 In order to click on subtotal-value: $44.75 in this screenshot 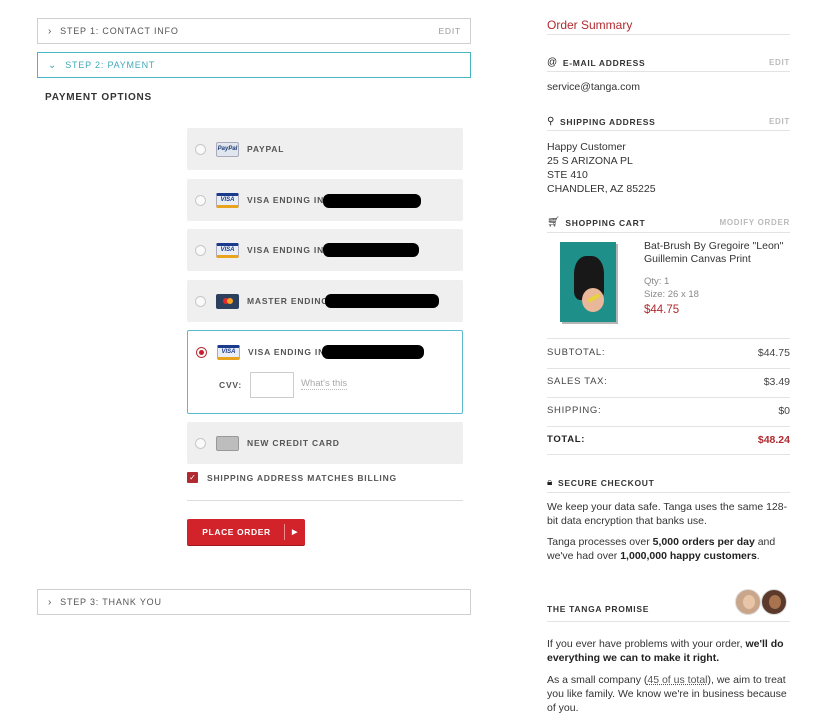, I will do `click(773, 353)`.